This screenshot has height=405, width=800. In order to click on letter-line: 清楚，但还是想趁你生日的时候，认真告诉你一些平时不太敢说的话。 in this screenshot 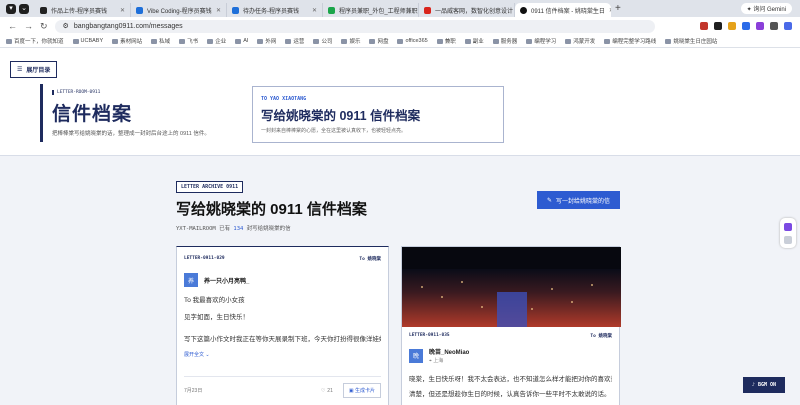, I will do `click(510, 394)`.